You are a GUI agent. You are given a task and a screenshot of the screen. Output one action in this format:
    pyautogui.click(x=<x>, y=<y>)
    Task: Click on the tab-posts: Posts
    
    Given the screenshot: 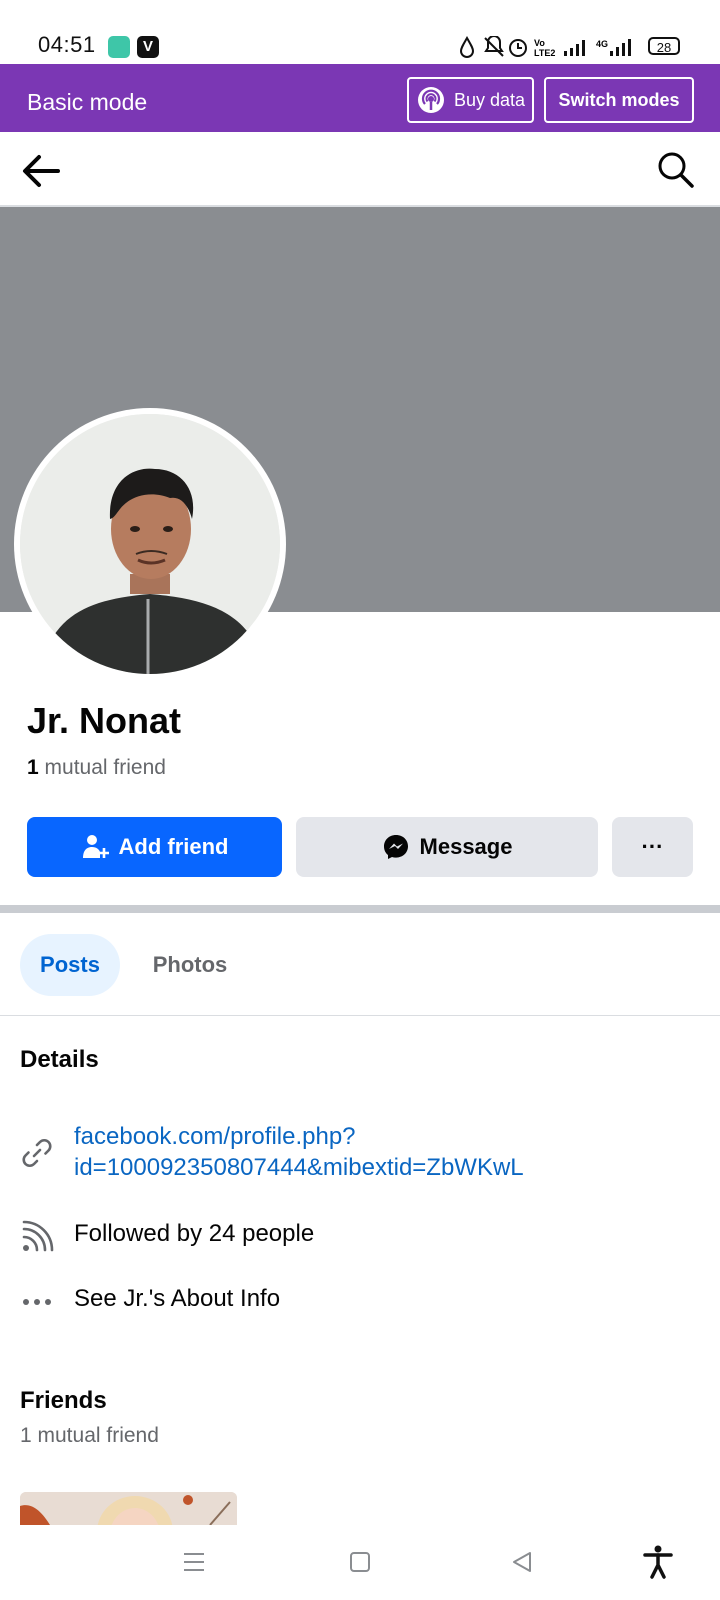 What is the action you would take?
    pyautogui.click(x=70, y=965)
    